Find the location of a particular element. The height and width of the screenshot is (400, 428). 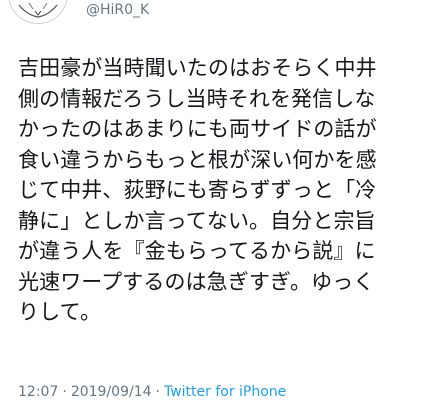

tweet-time: 12:07 is located at coordinates (38, 392).